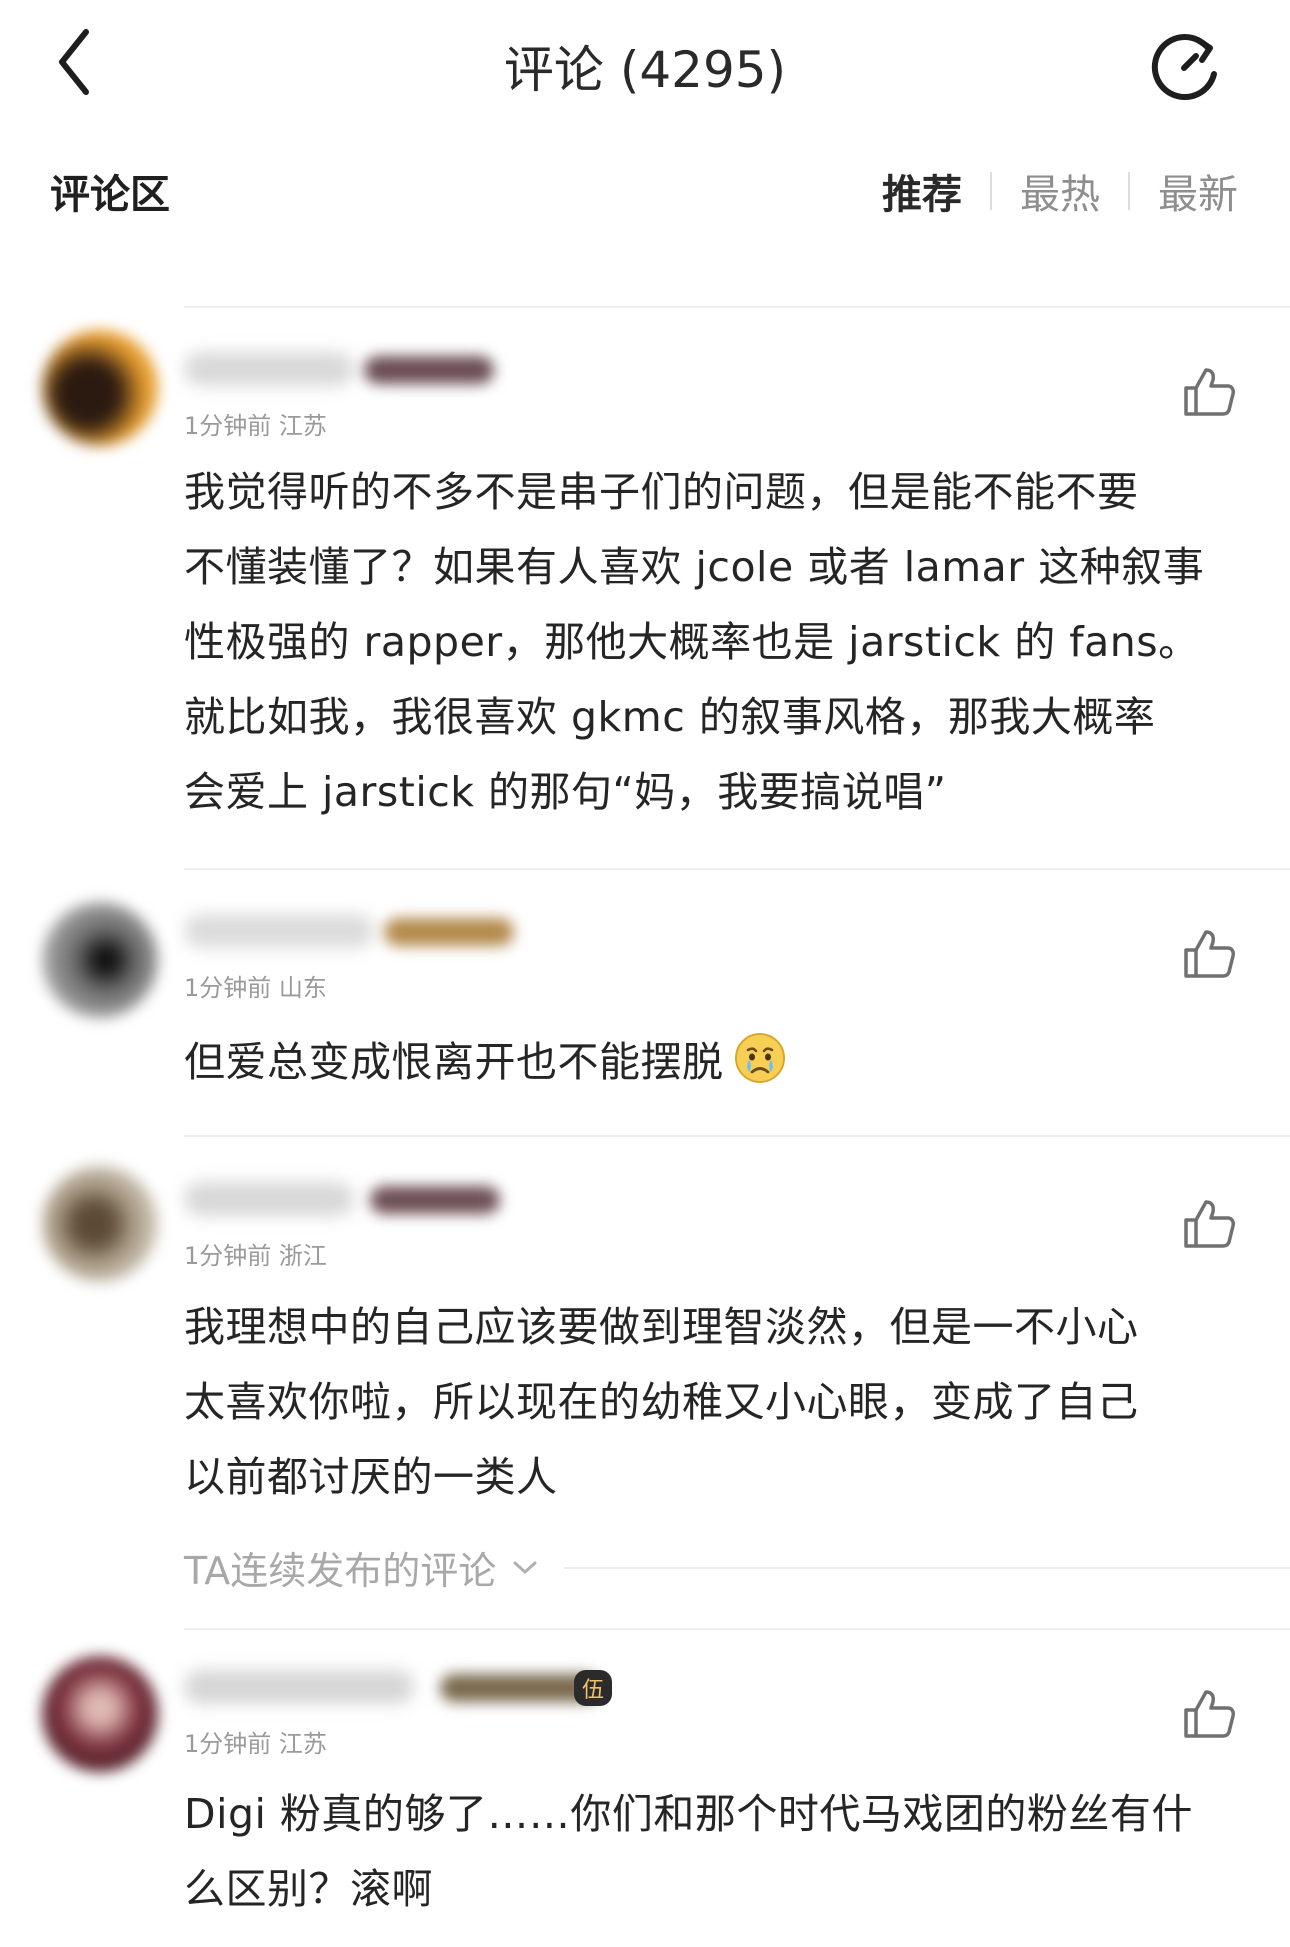 This screenshot has height=1947, width=1290. What do you see at coordinates (110, 195) in the screenshot?
I see `comment-section-title: 评论区` at bounding box center [110, 195].